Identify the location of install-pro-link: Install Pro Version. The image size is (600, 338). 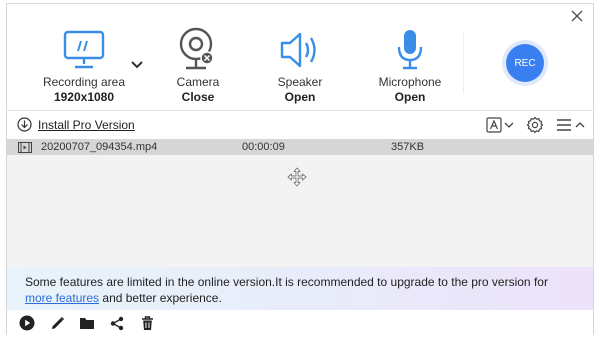
(76, 124).